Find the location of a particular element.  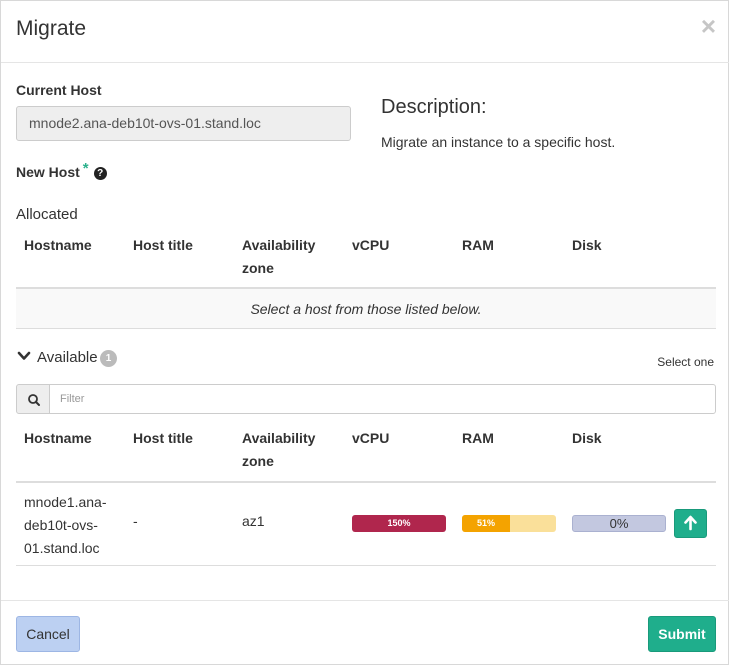

description-title: Description: is located at coordinates (434, 107).